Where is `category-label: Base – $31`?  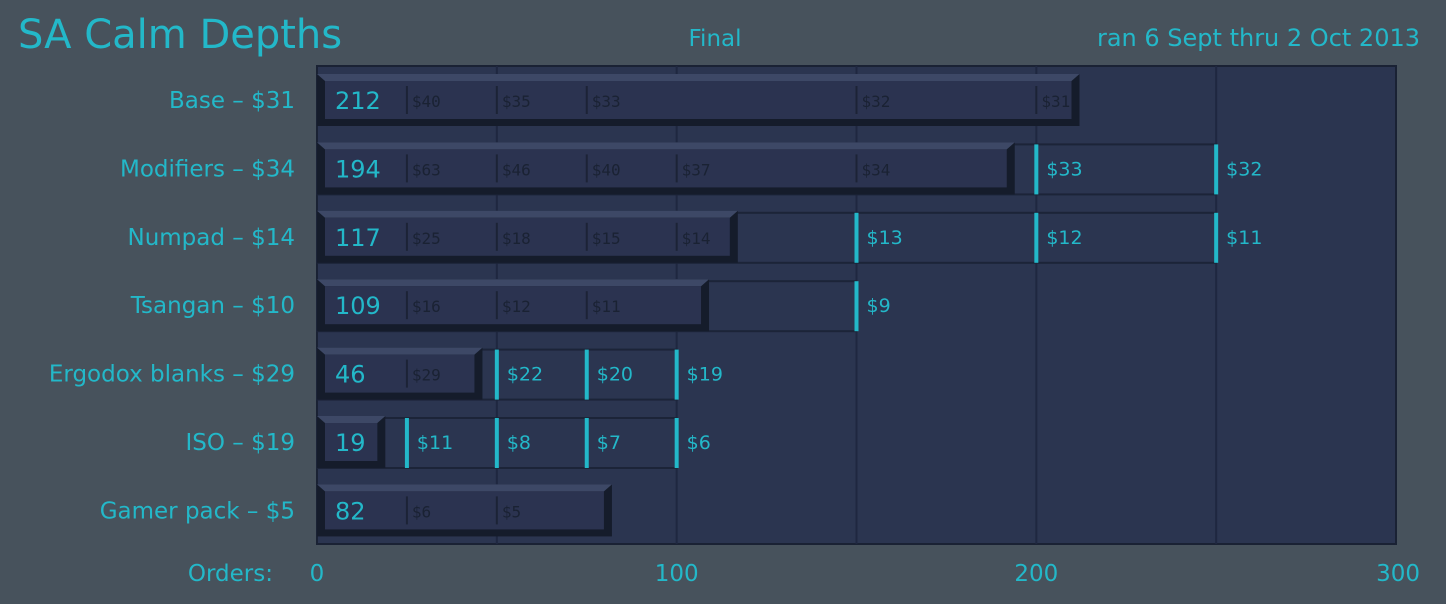
category-label: Base – $31 is located at coordinates (232, 101).